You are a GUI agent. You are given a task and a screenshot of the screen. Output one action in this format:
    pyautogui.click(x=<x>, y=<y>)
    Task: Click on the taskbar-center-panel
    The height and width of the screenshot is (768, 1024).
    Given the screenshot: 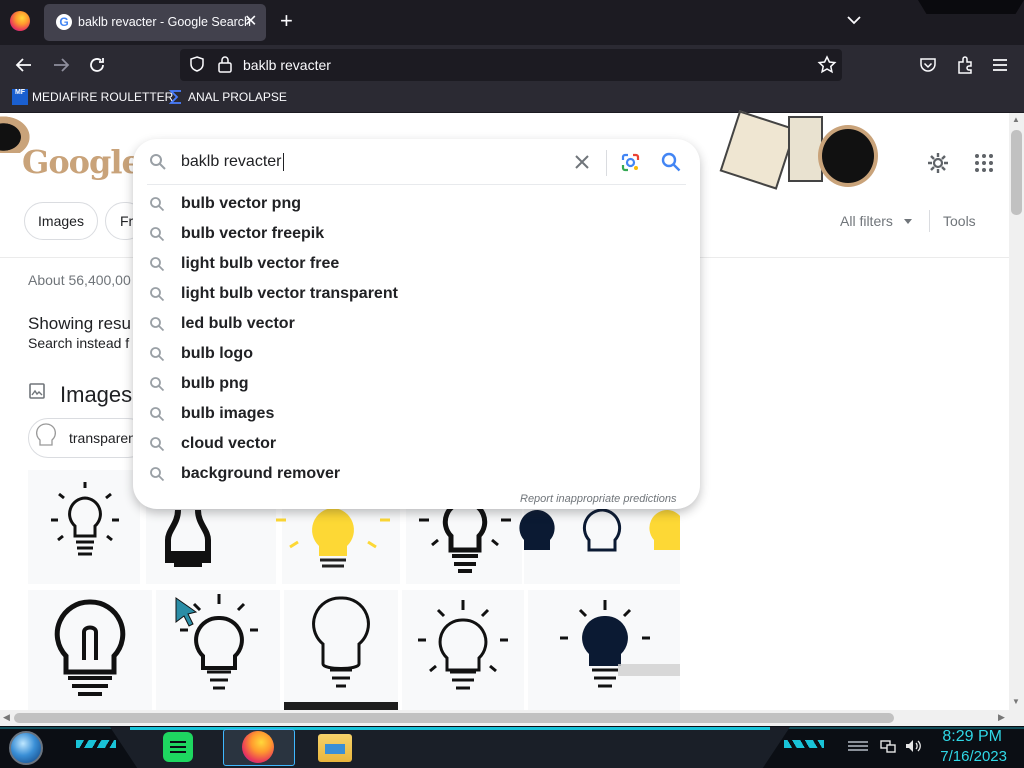 What is the action you would take?
    pyautogui.click(x=450, y=747)
    